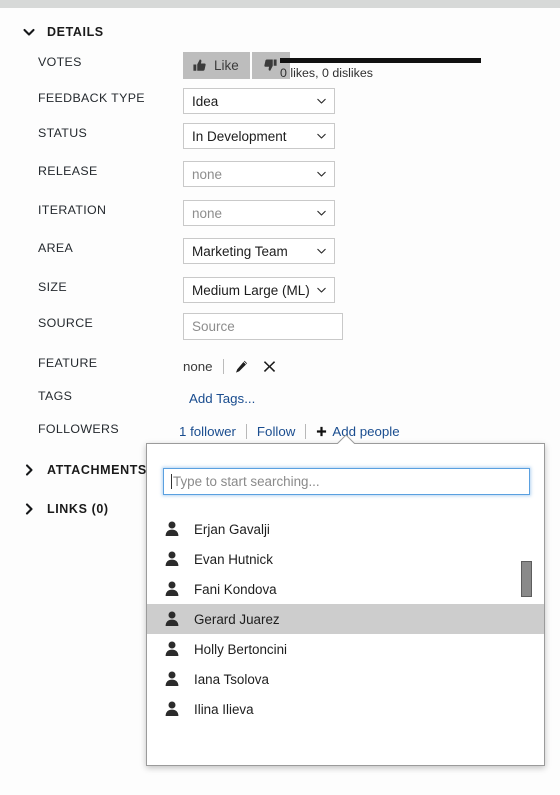  I want to click on close-x-icon, so click(269, 366).